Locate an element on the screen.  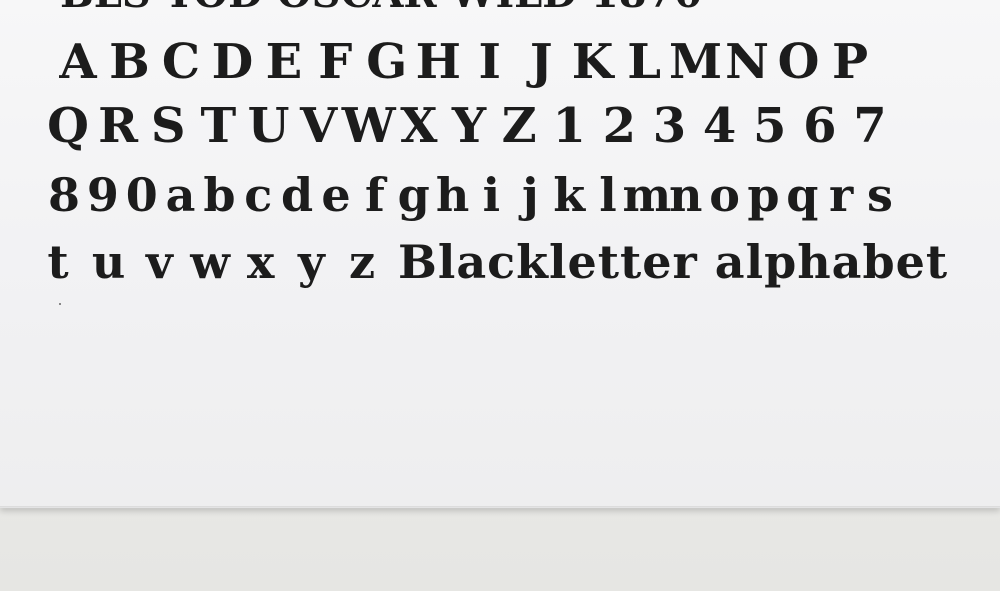
caption-blackletter-alphabet: Blackletter alphabet is located at coordinates (673, 262).